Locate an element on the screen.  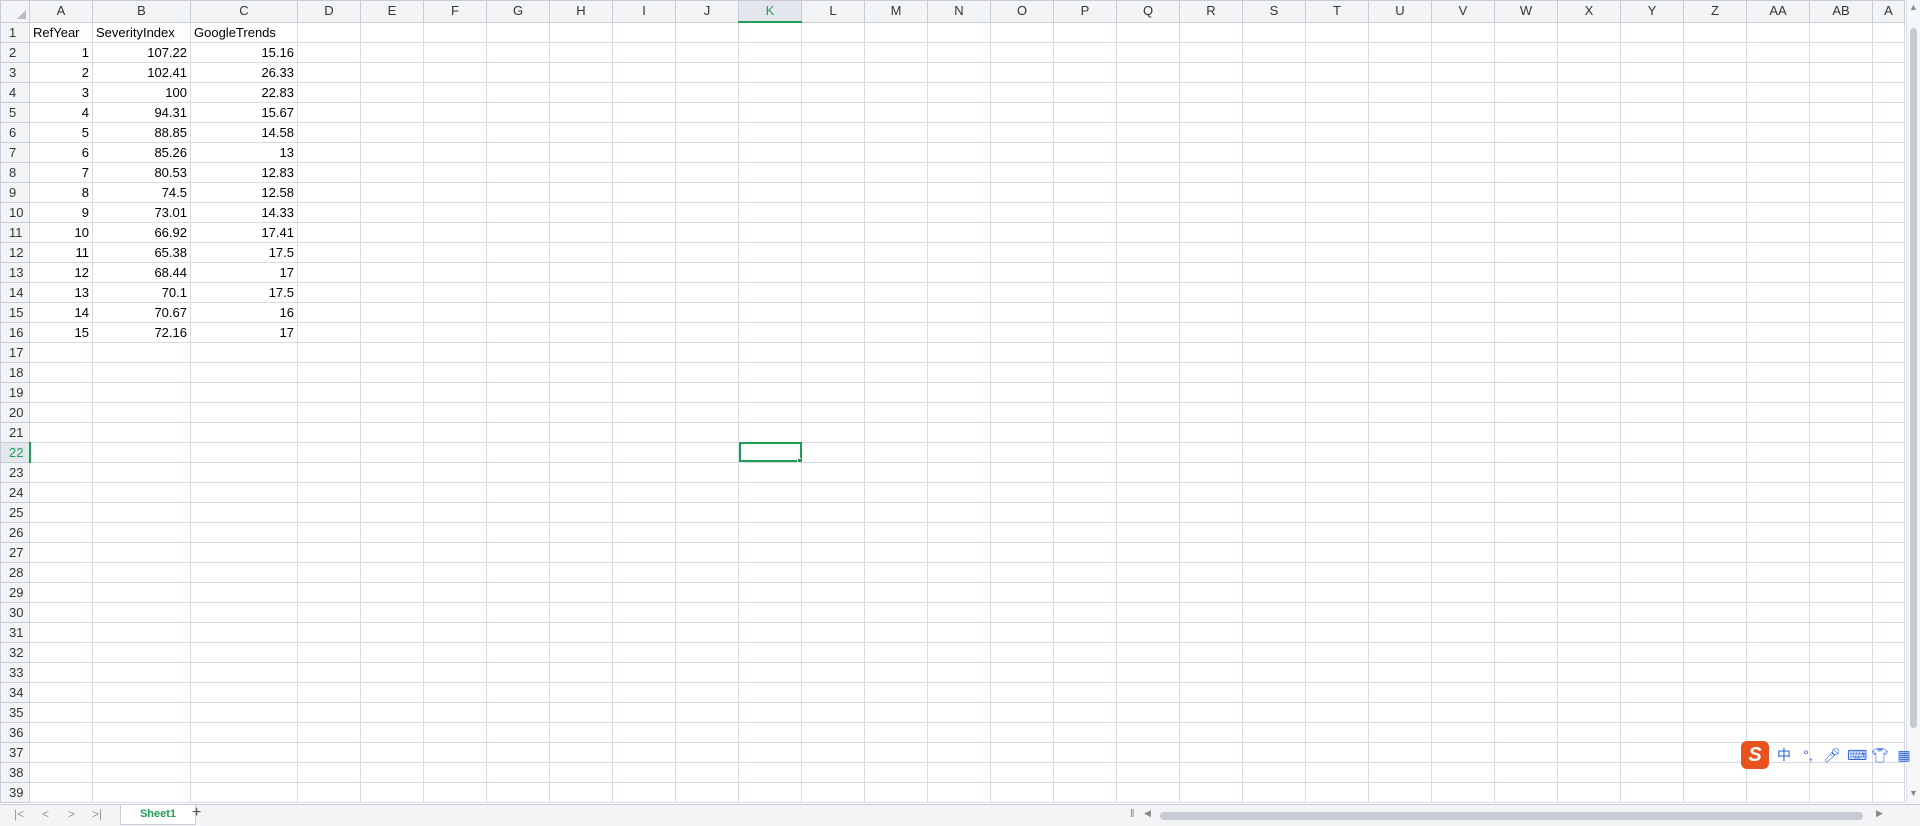
column-header: K is located at coordinates (770, 11).